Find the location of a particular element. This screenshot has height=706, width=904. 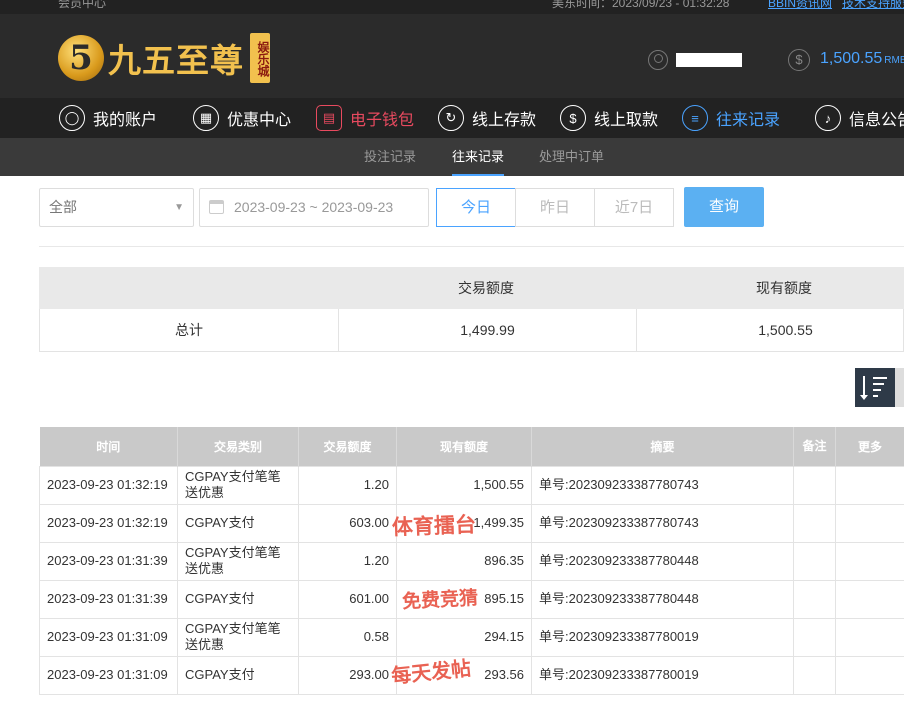

nav-label: 我的账户 is located at coordinates (125, 120).